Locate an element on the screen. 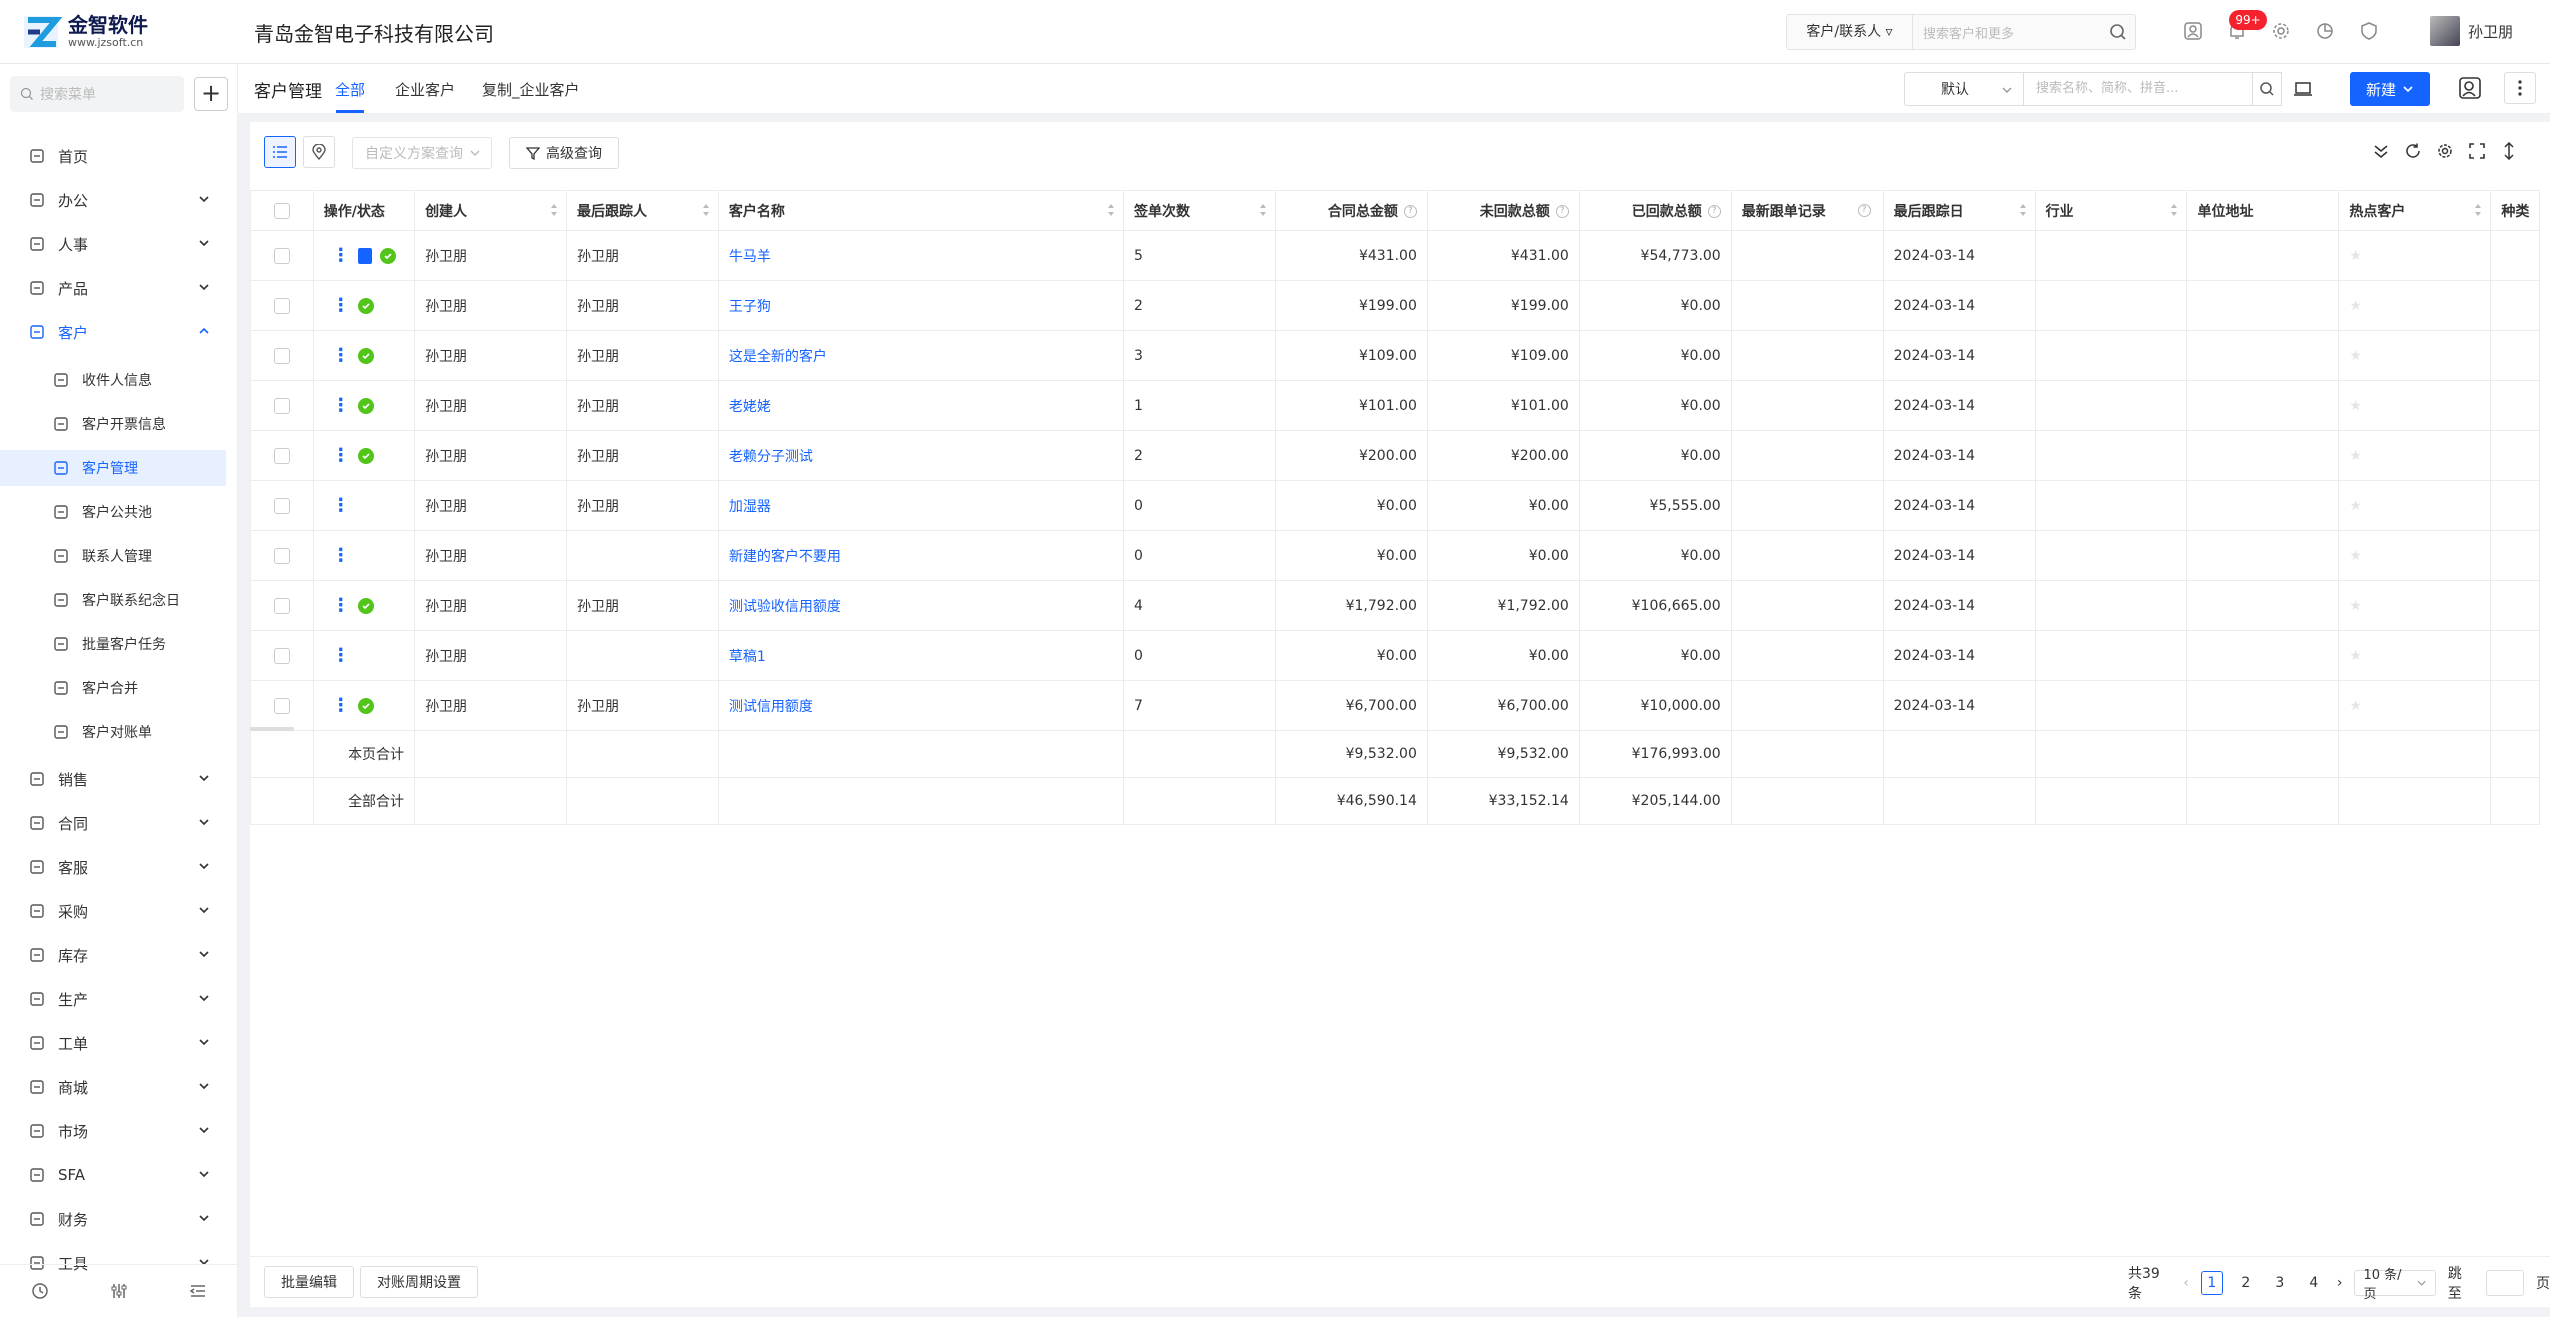 The image size is (2550, 1317). tab-copy-enterprise-customer: 复制_企业客户 is located at coordinates (531, 89).